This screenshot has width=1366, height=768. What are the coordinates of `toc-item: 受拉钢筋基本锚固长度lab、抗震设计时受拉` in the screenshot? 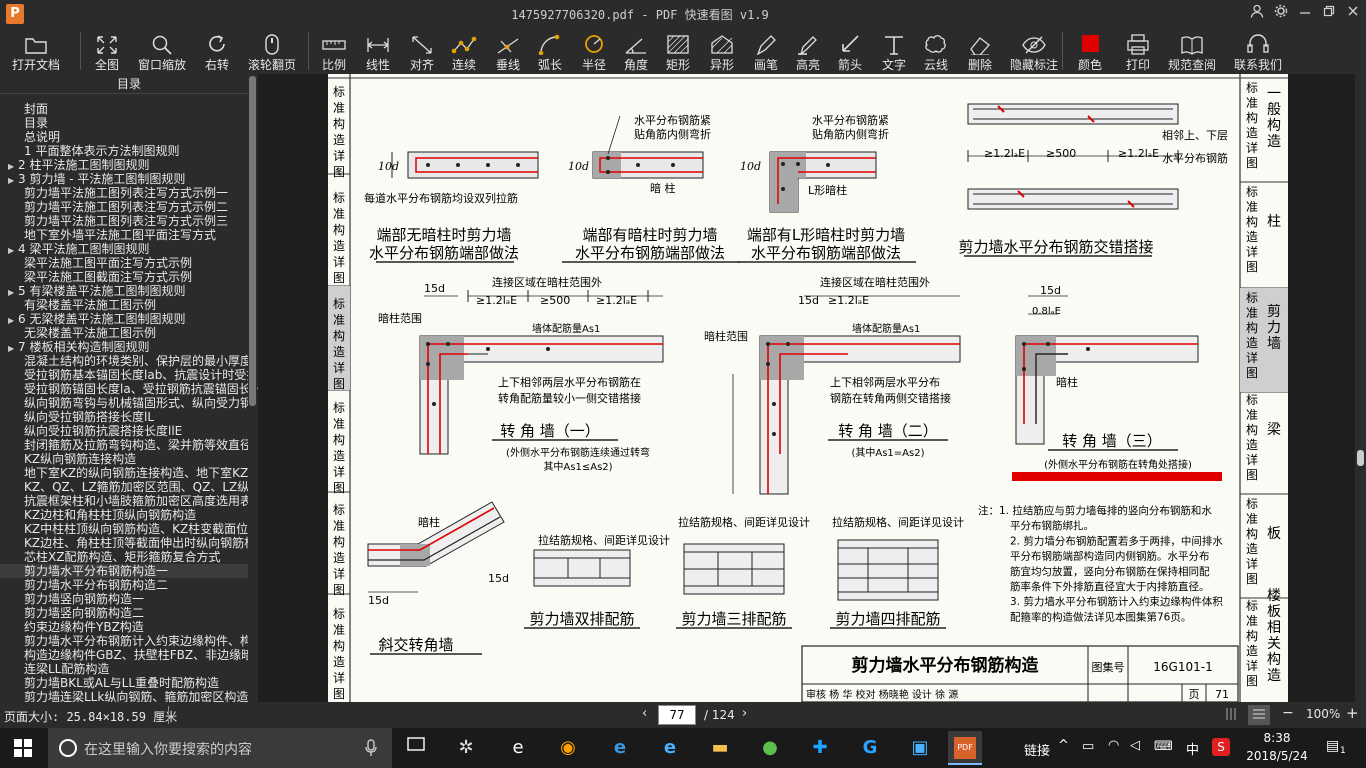 It's located at (124, 375).